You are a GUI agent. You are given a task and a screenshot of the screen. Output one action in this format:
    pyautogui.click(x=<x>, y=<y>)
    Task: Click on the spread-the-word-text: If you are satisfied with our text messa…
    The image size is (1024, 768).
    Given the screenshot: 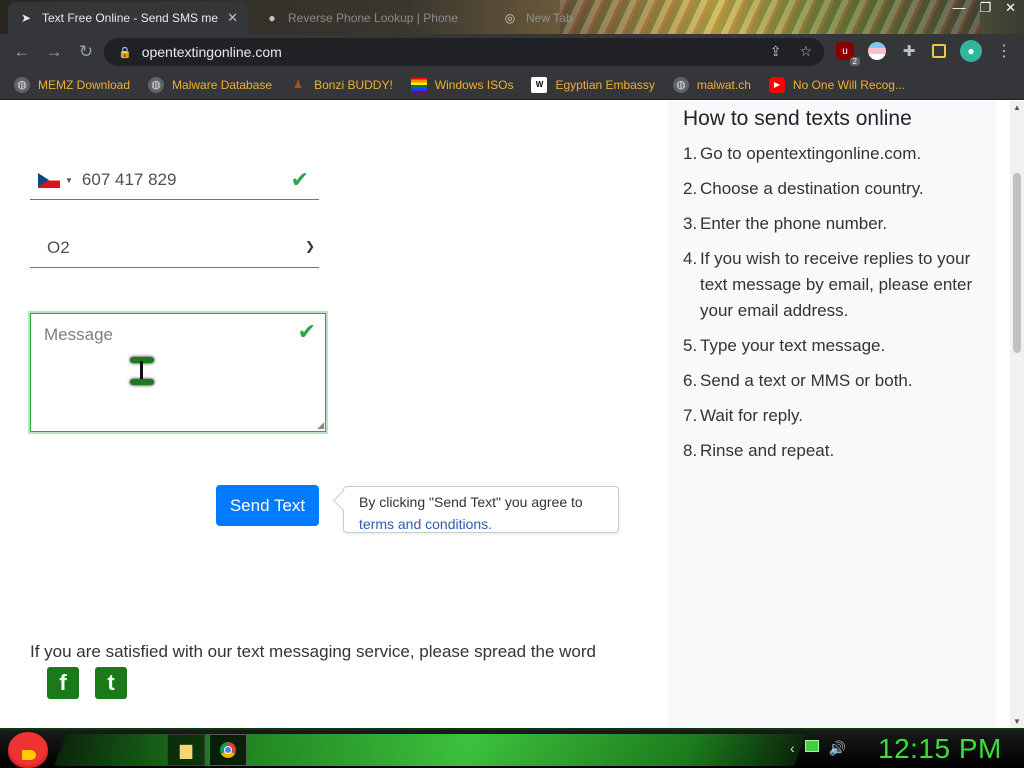 What is the action you would take?
    pyautogui.click(x=313, y=651)
    